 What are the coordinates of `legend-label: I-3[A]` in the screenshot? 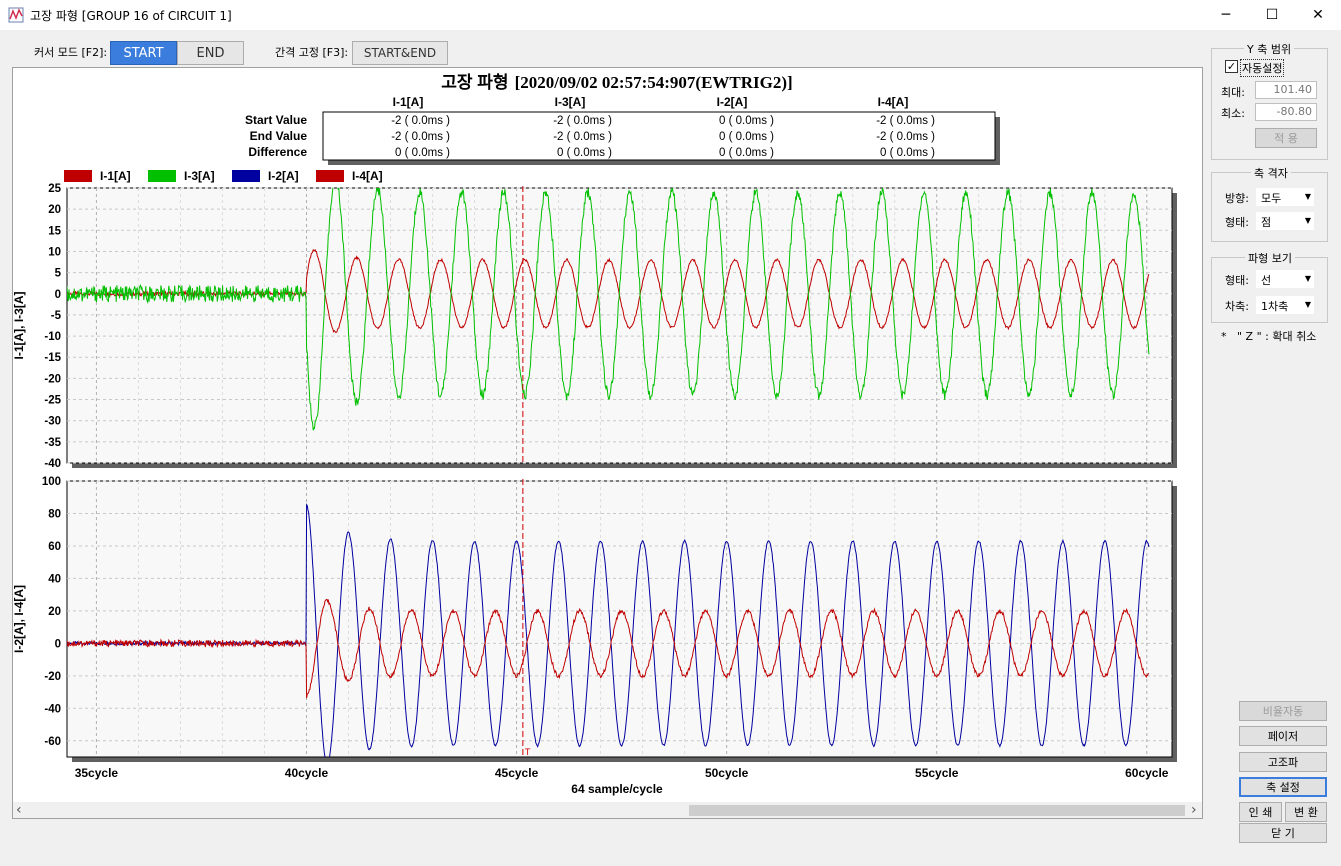 It's located at (199, 176).